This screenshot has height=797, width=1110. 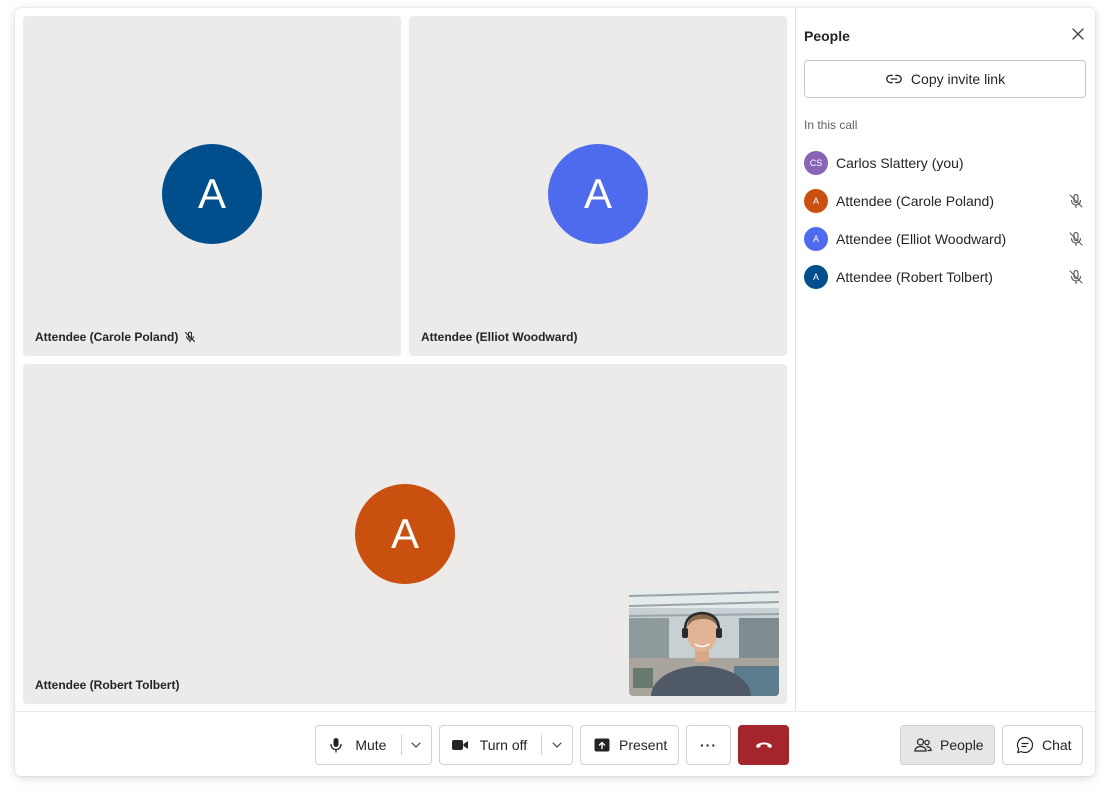 I want to click on panel-title: People, so click(x=827, y=36).